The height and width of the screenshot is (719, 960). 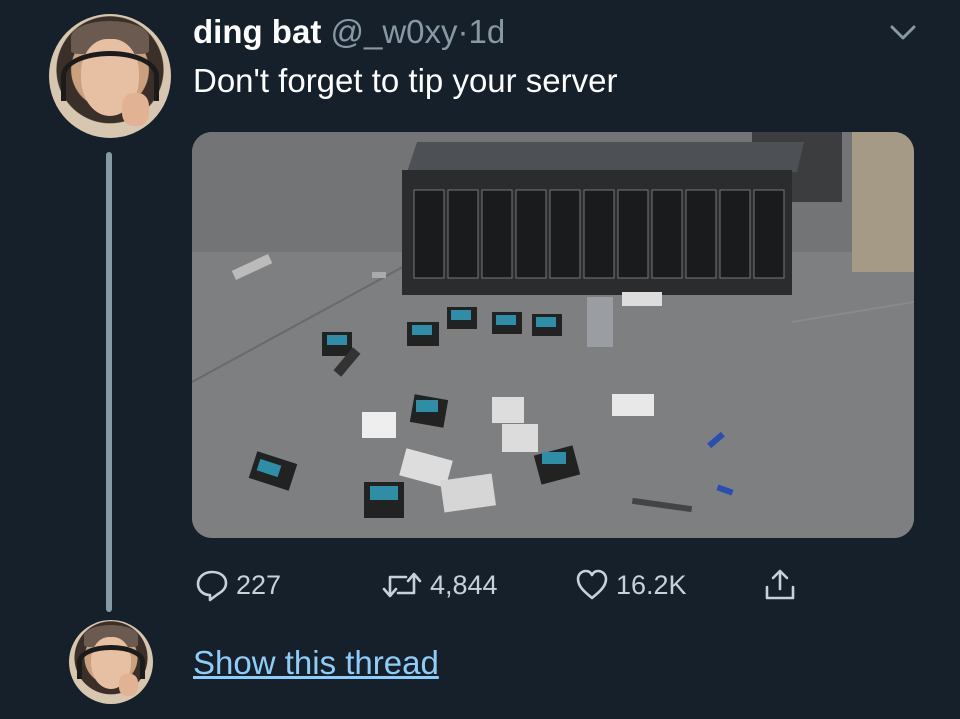 I want to click on tweet-timestamp: 1d, so click(x=487, y=31).